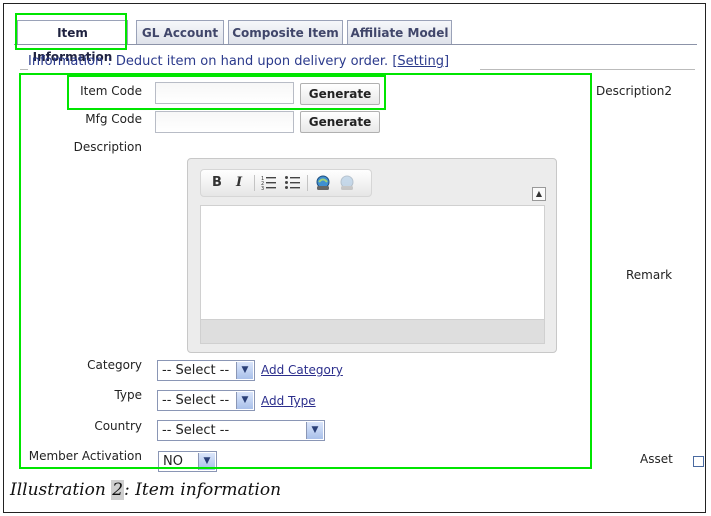  Describe the element at coordinates (196, 370) in the screenshot. I see `category-selected-value: -- Select --` at that location.